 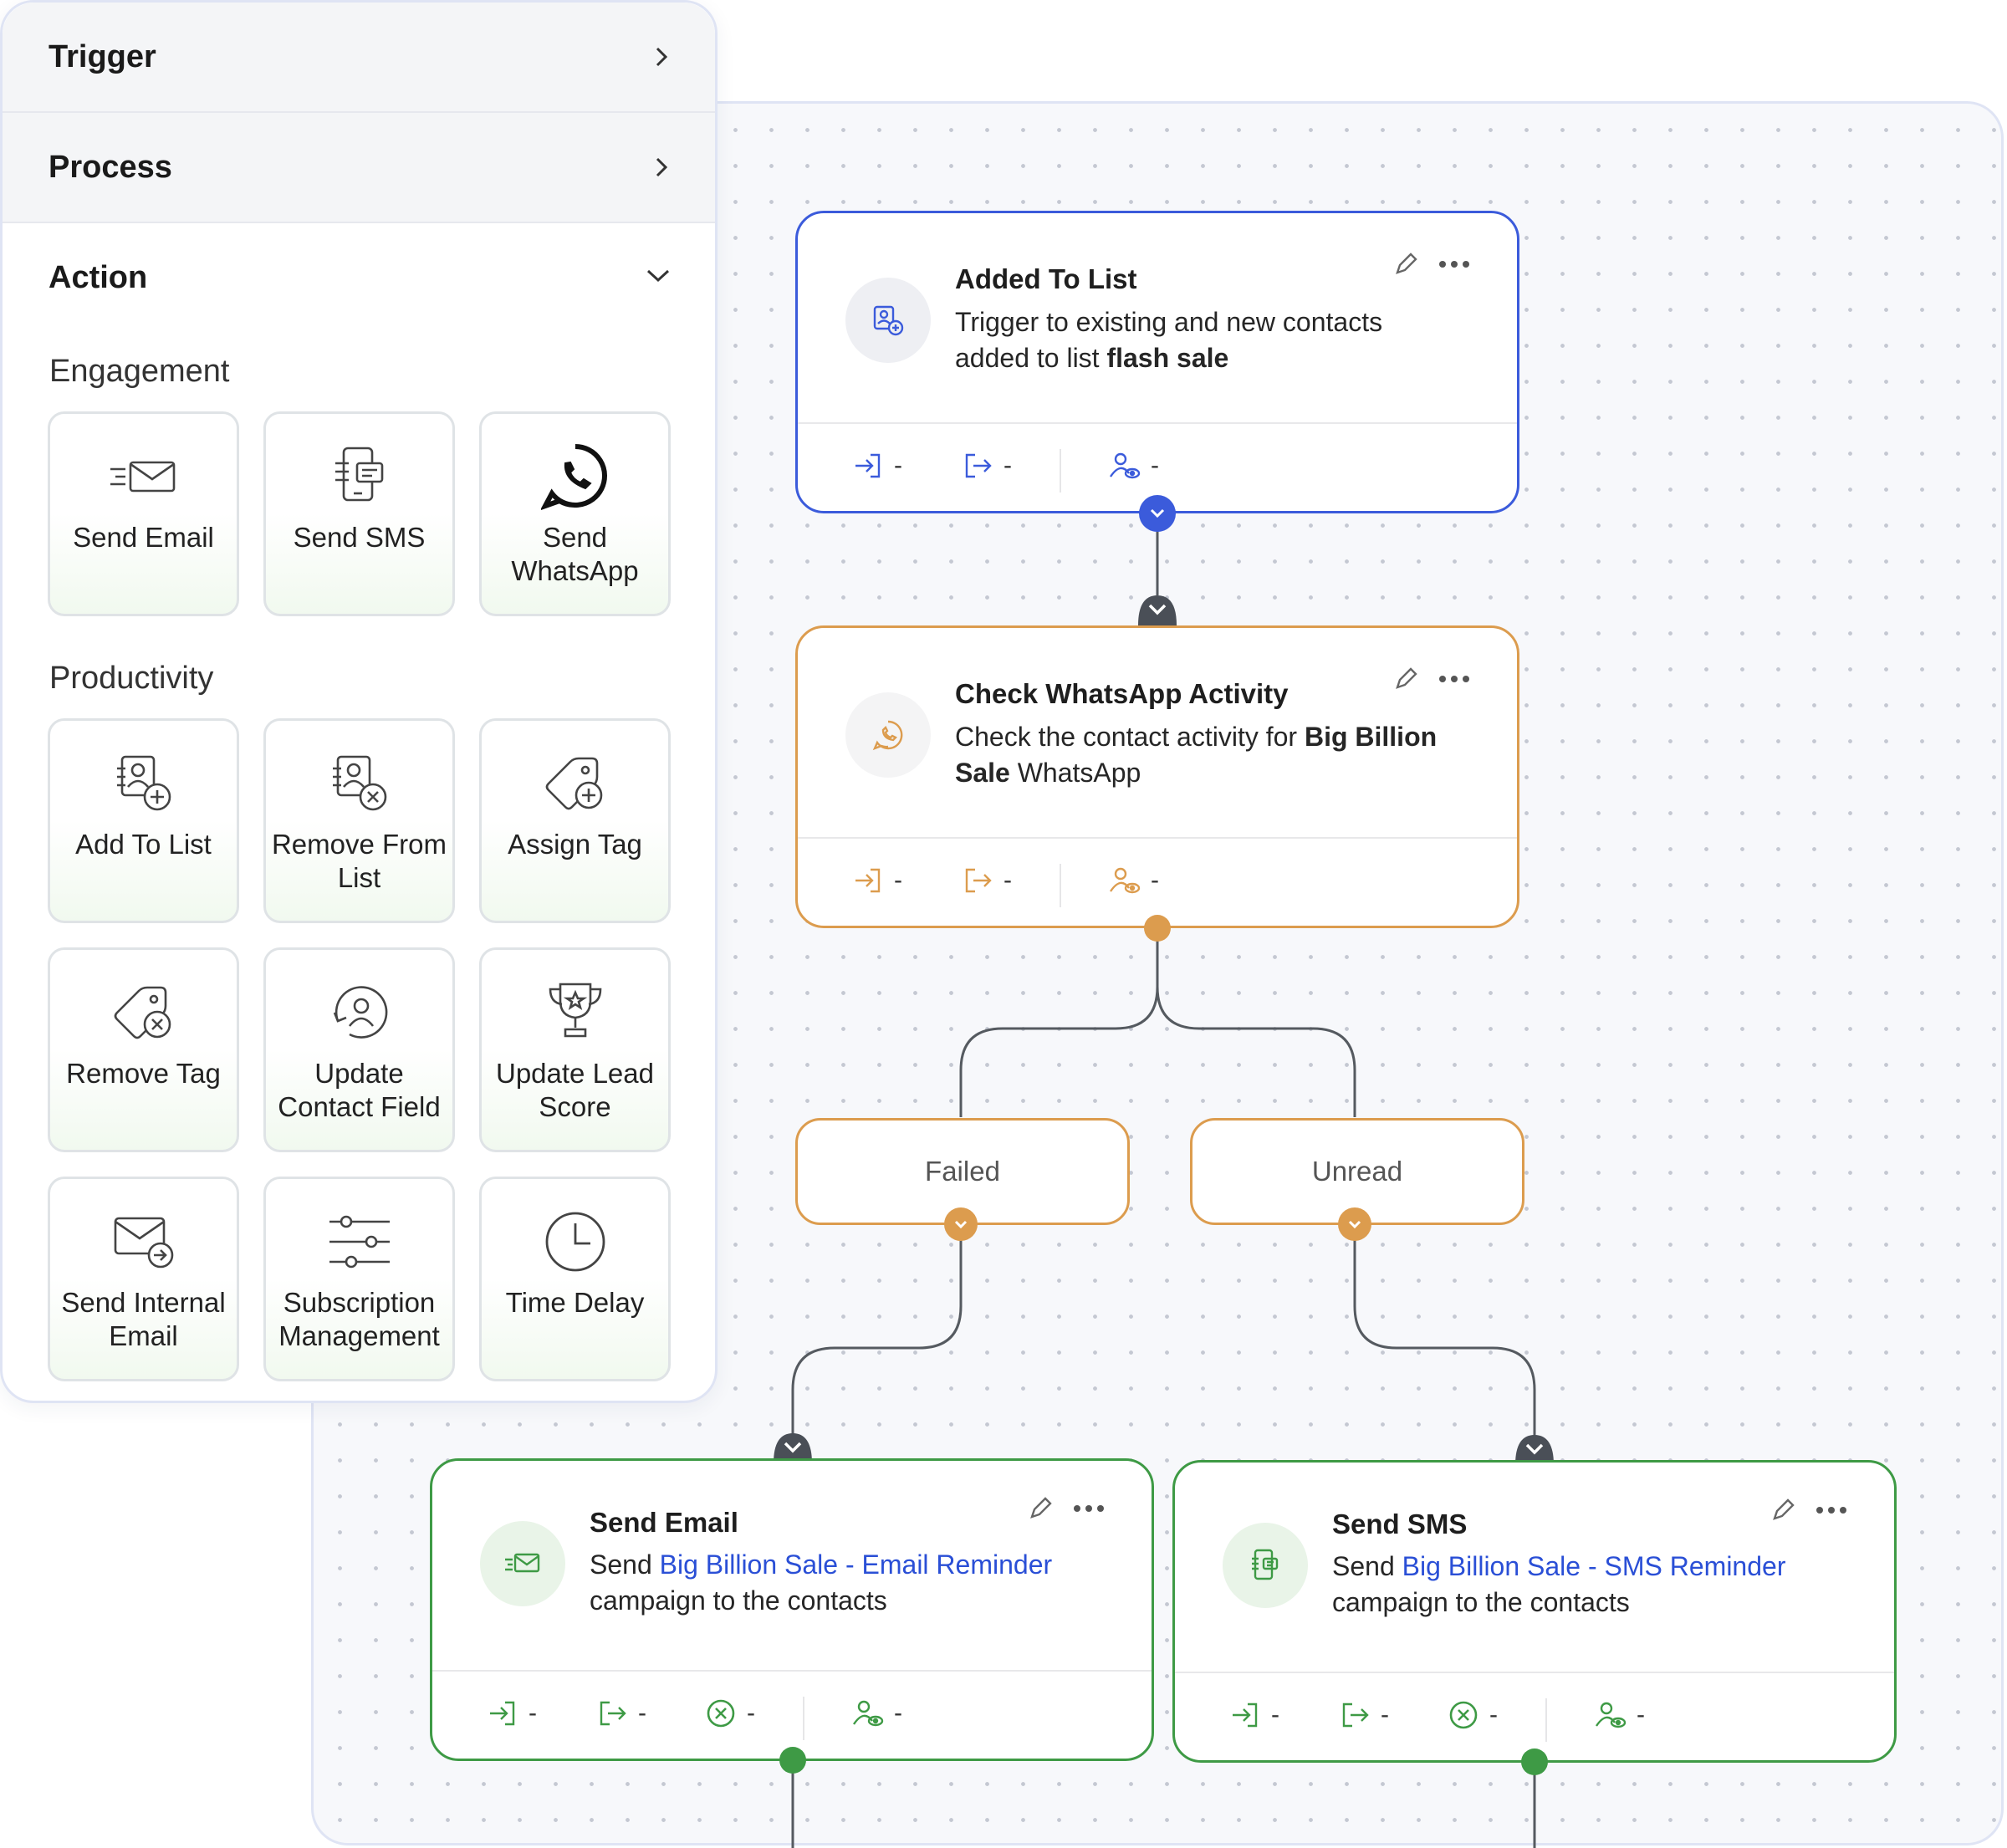 I want to click on node-title: Check WhatsApp Activity, so click(x=1122, y=693).